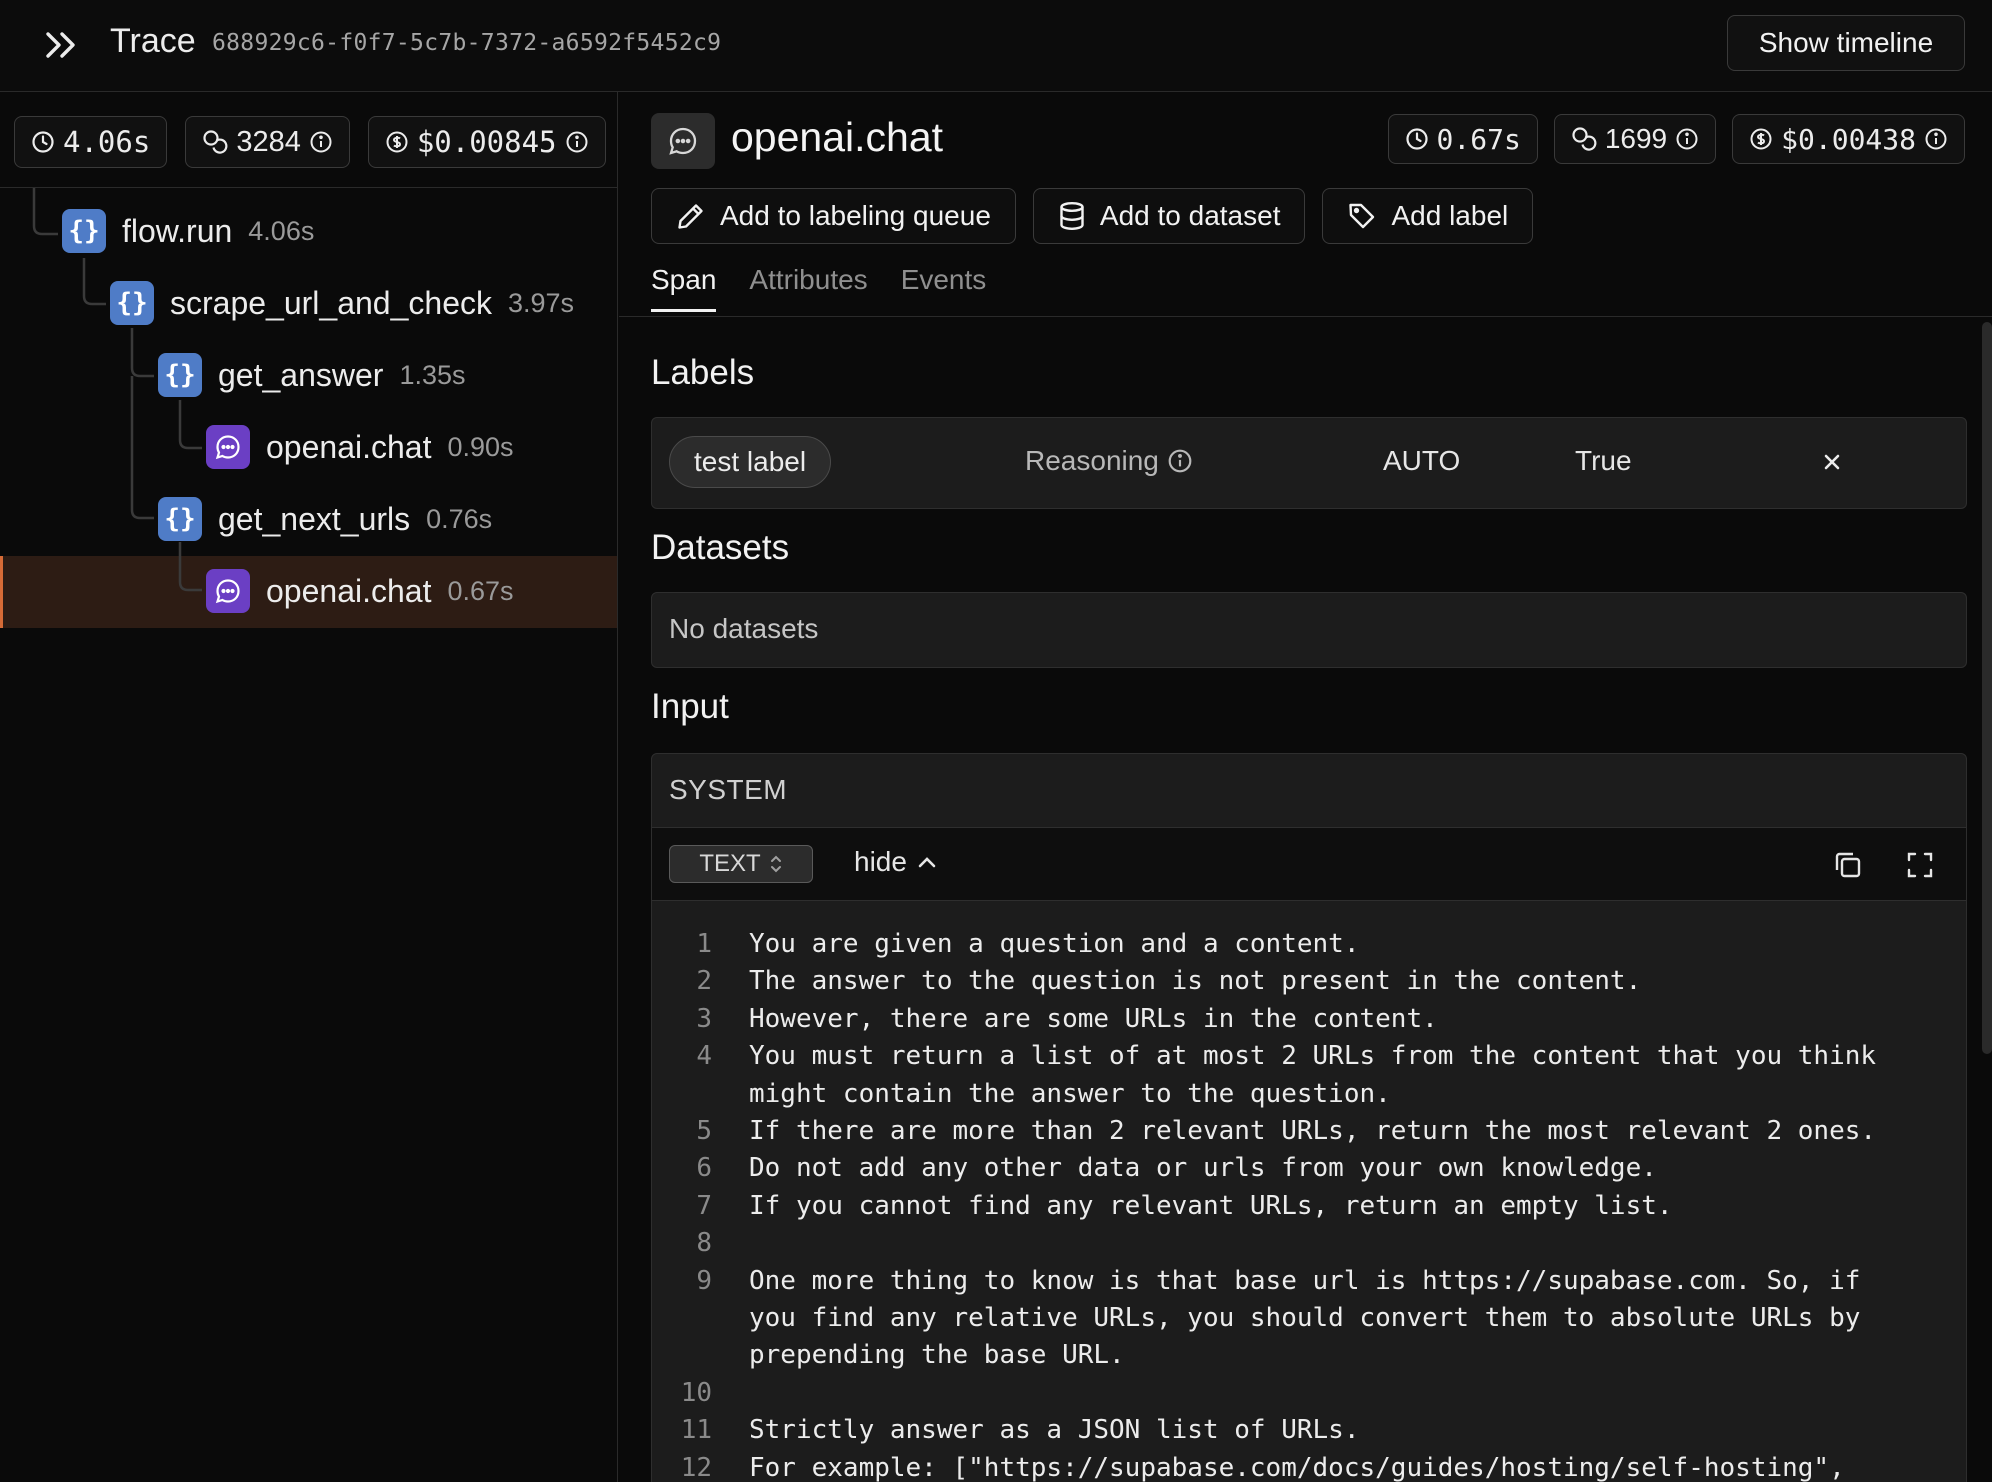 The height and width of the screenshot is (1482, 1992). I want to click on add-label-button: Add label, so click(1428, 216).